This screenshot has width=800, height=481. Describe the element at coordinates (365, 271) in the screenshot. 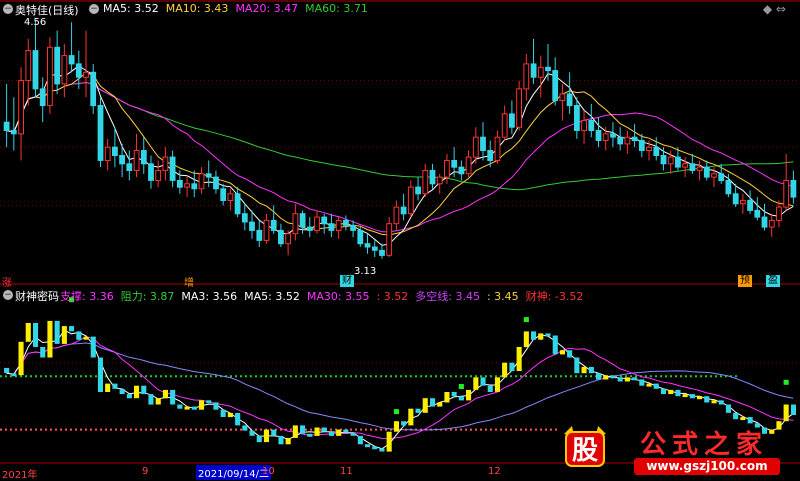

I see `low-price-label: 3.13` at that location.